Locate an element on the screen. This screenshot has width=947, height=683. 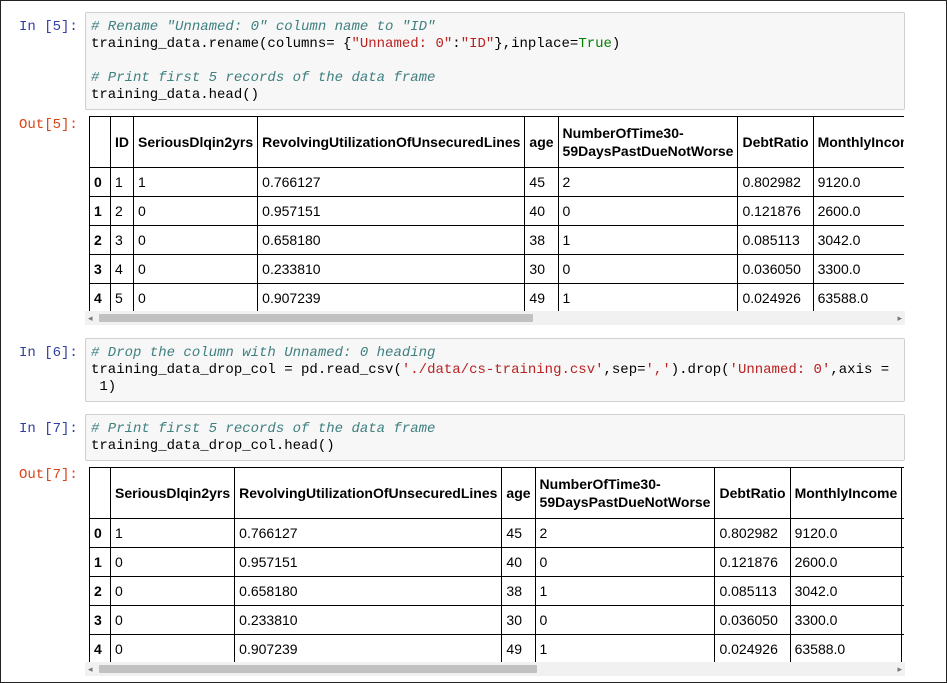
table-cell: 5 is located at coordinates (122, 297).